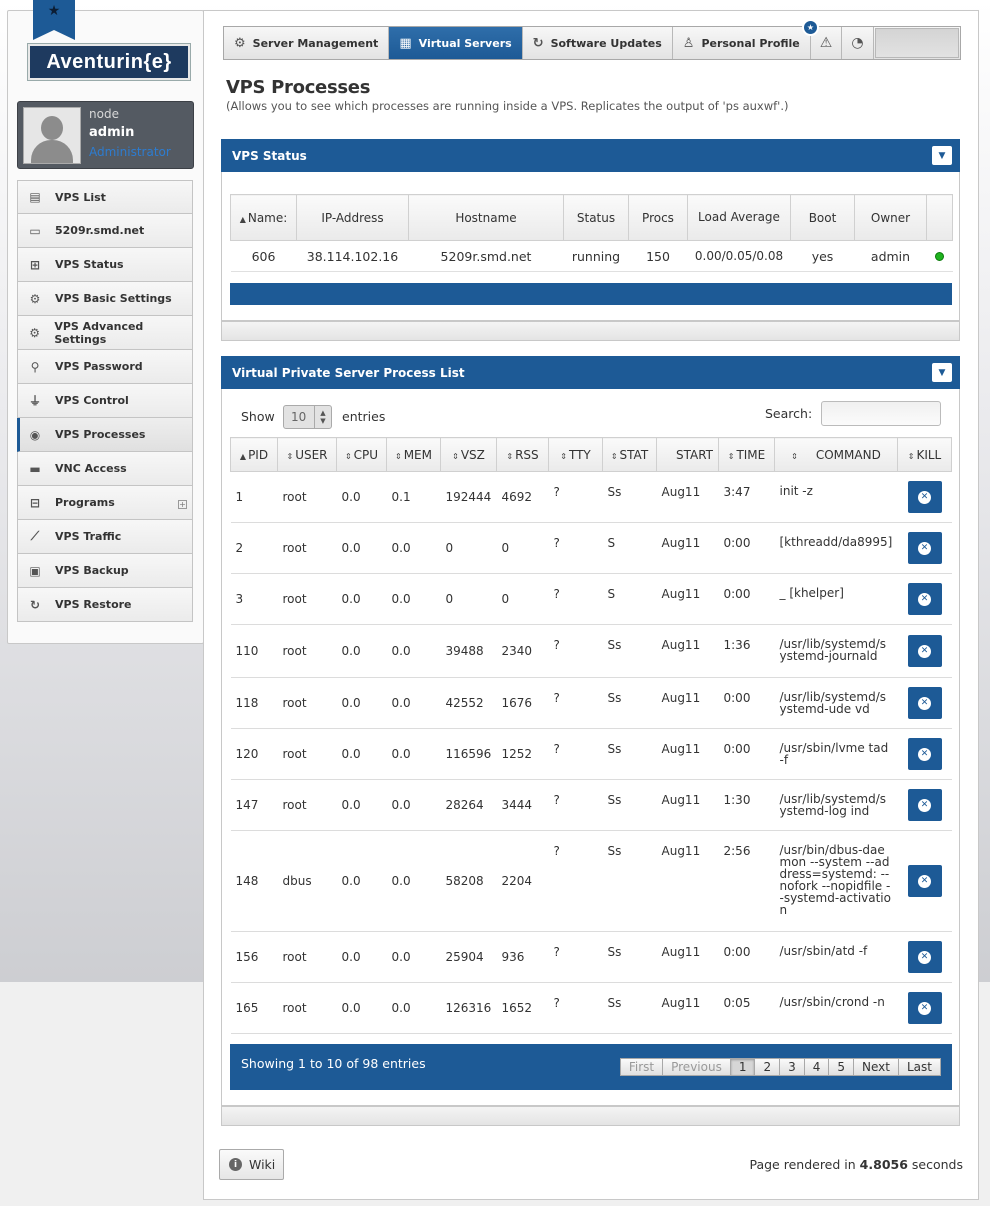 The image size is (990, 1206). Describe the element at coordinates (105, 401) in the screenshot. I see `sidebar-item-vps-control: ⏚ VPS Control` at that location.